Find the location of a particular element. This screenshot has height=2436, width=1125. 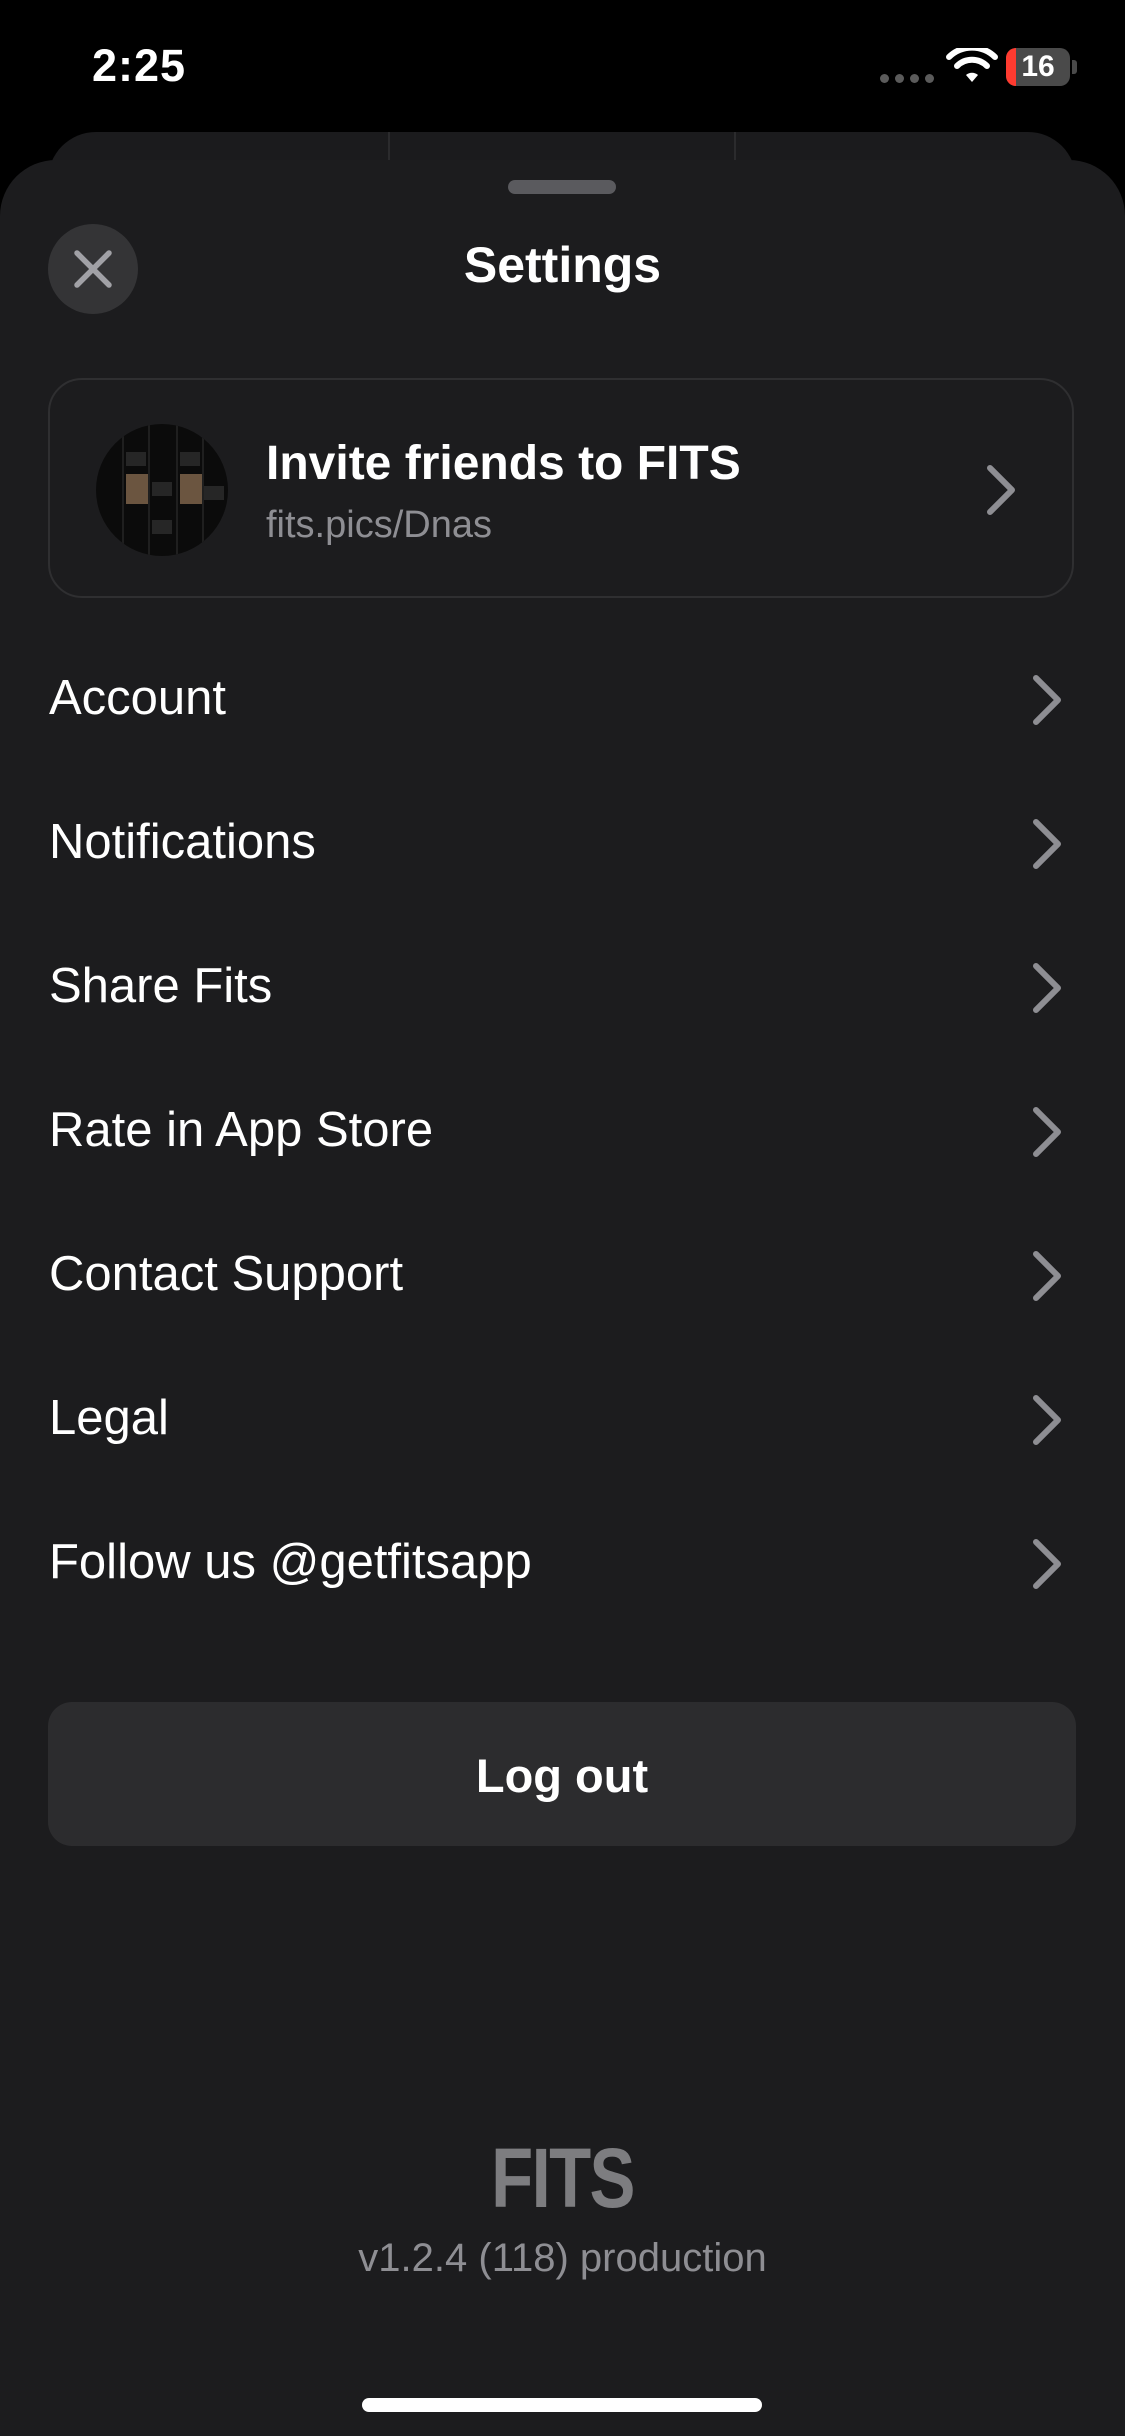

menu-item-label: Share Fits is located at coordinates (161, 986).